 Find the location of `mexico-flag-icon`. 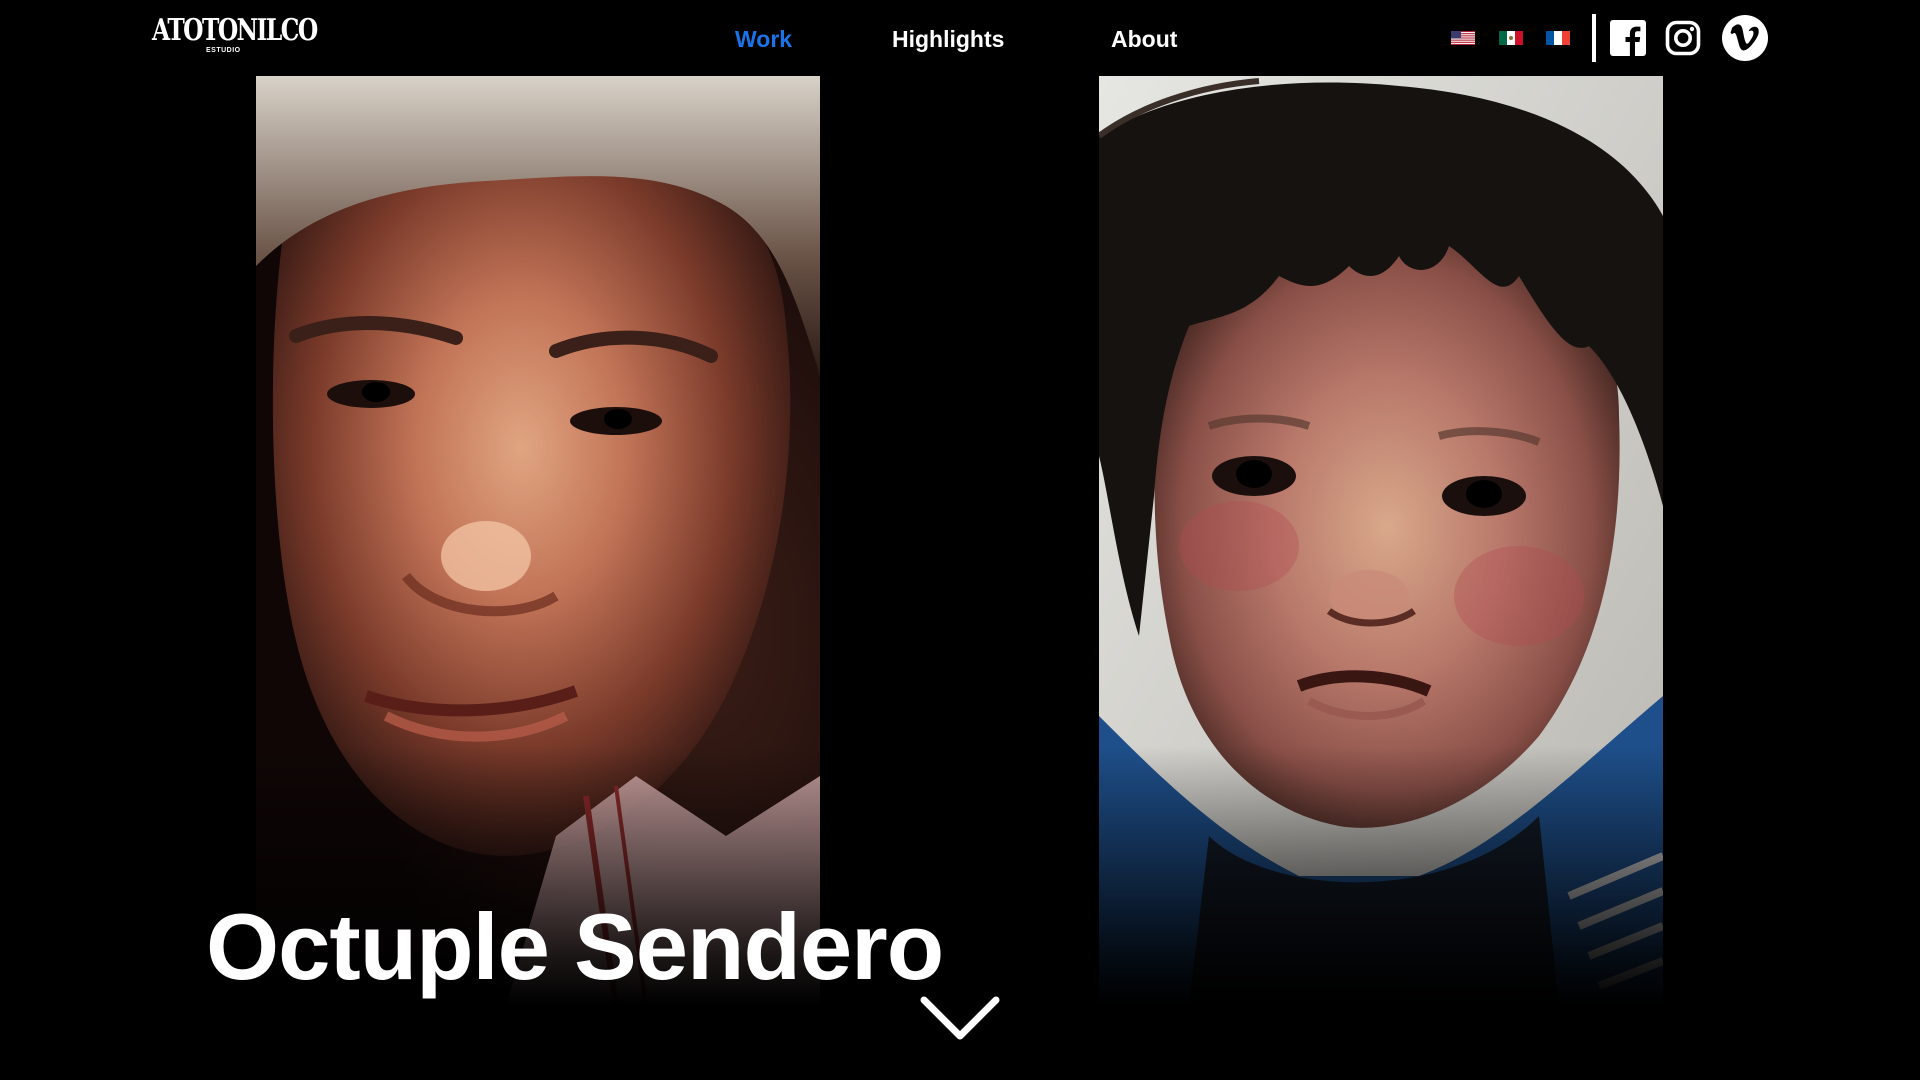

mexico-flag-icon is located at coordinates (1511, 38).